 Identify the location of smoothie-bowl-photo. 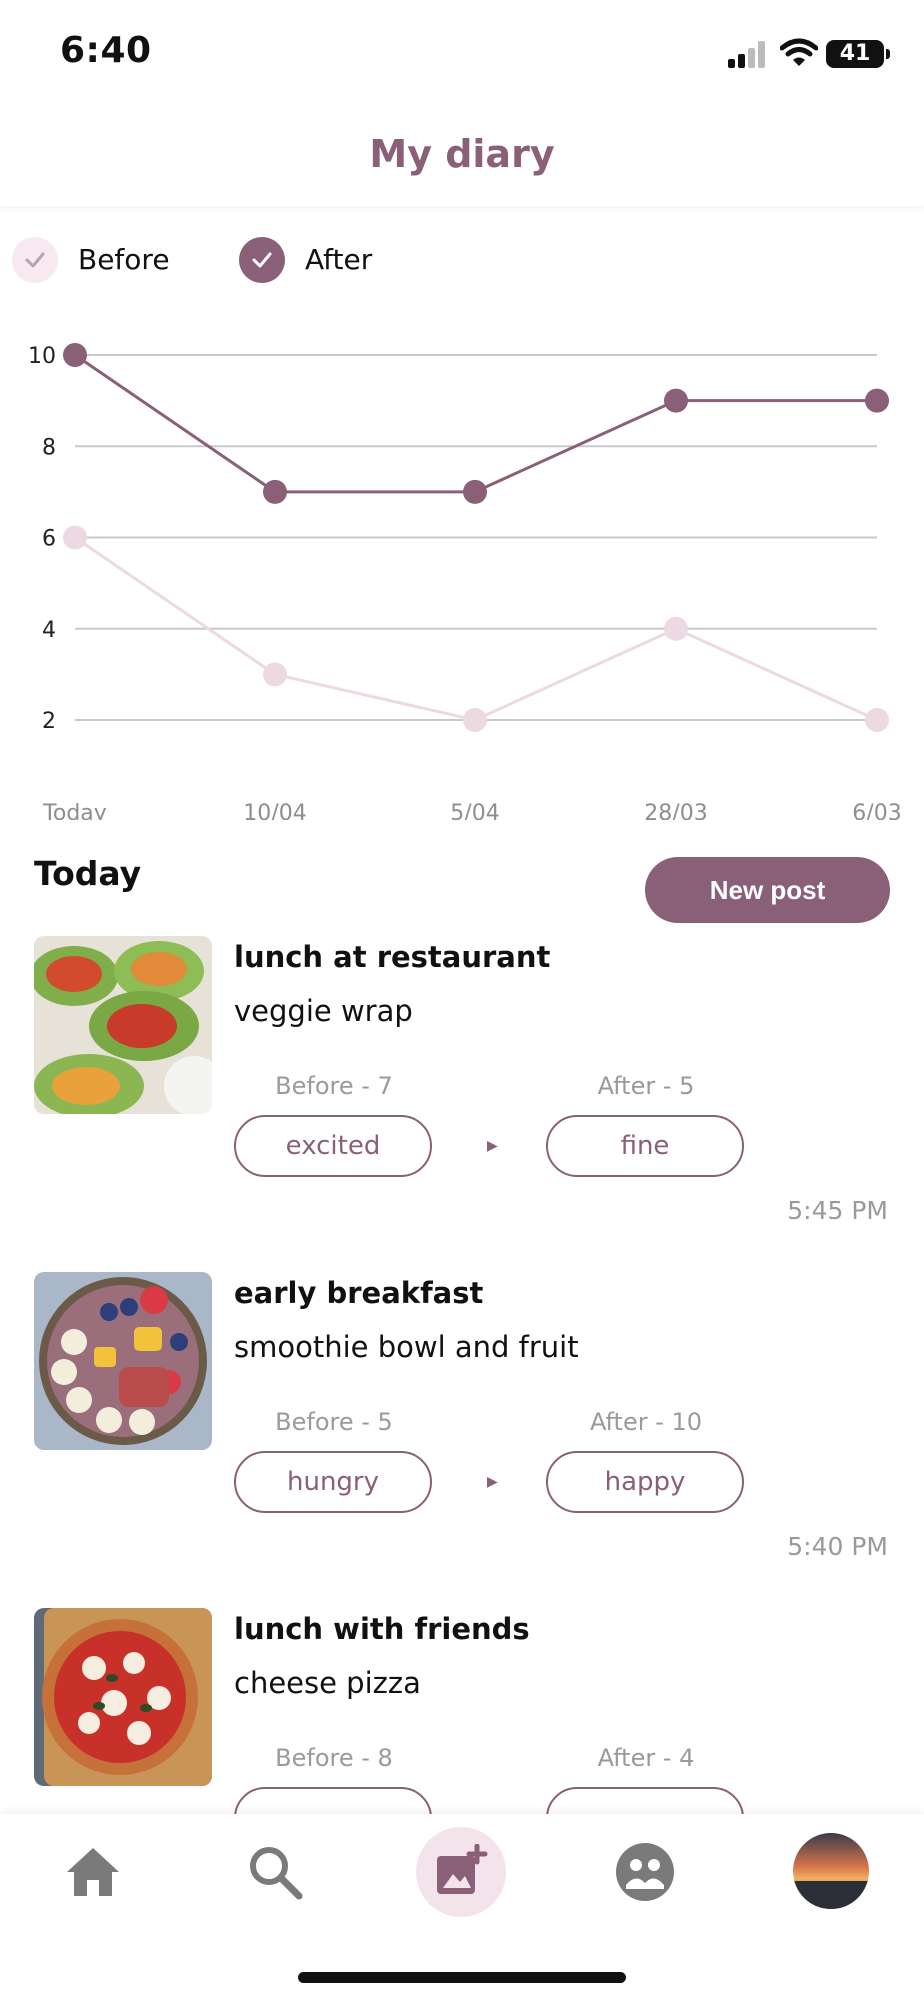
(123, 1361).